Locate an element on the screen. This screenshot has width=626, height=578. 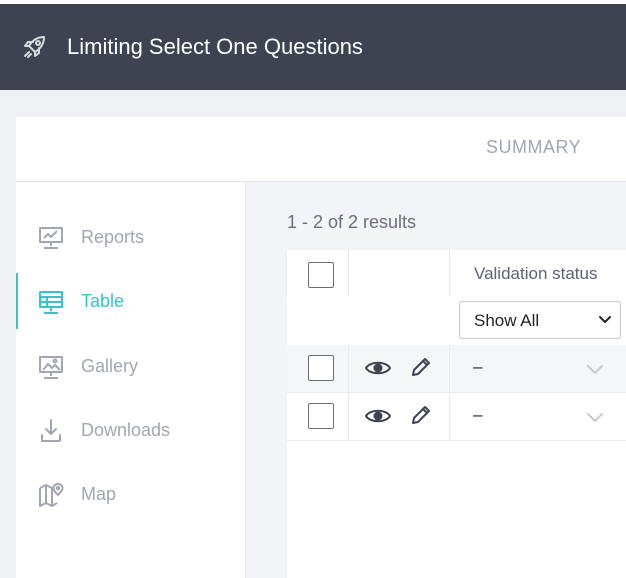
tab-bar: SUMMARY is located at coordinates (321, 149).